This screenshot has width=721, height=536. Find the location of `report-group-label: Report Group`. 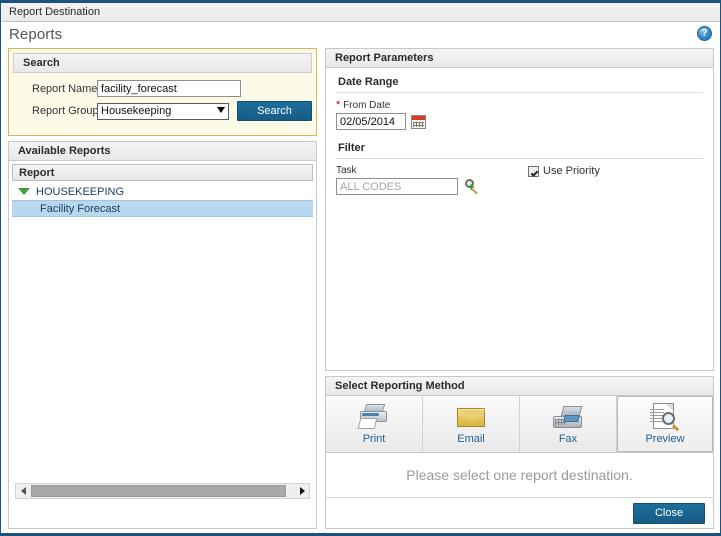

report-group-label: Report Group is located at coordinates (65, 111).